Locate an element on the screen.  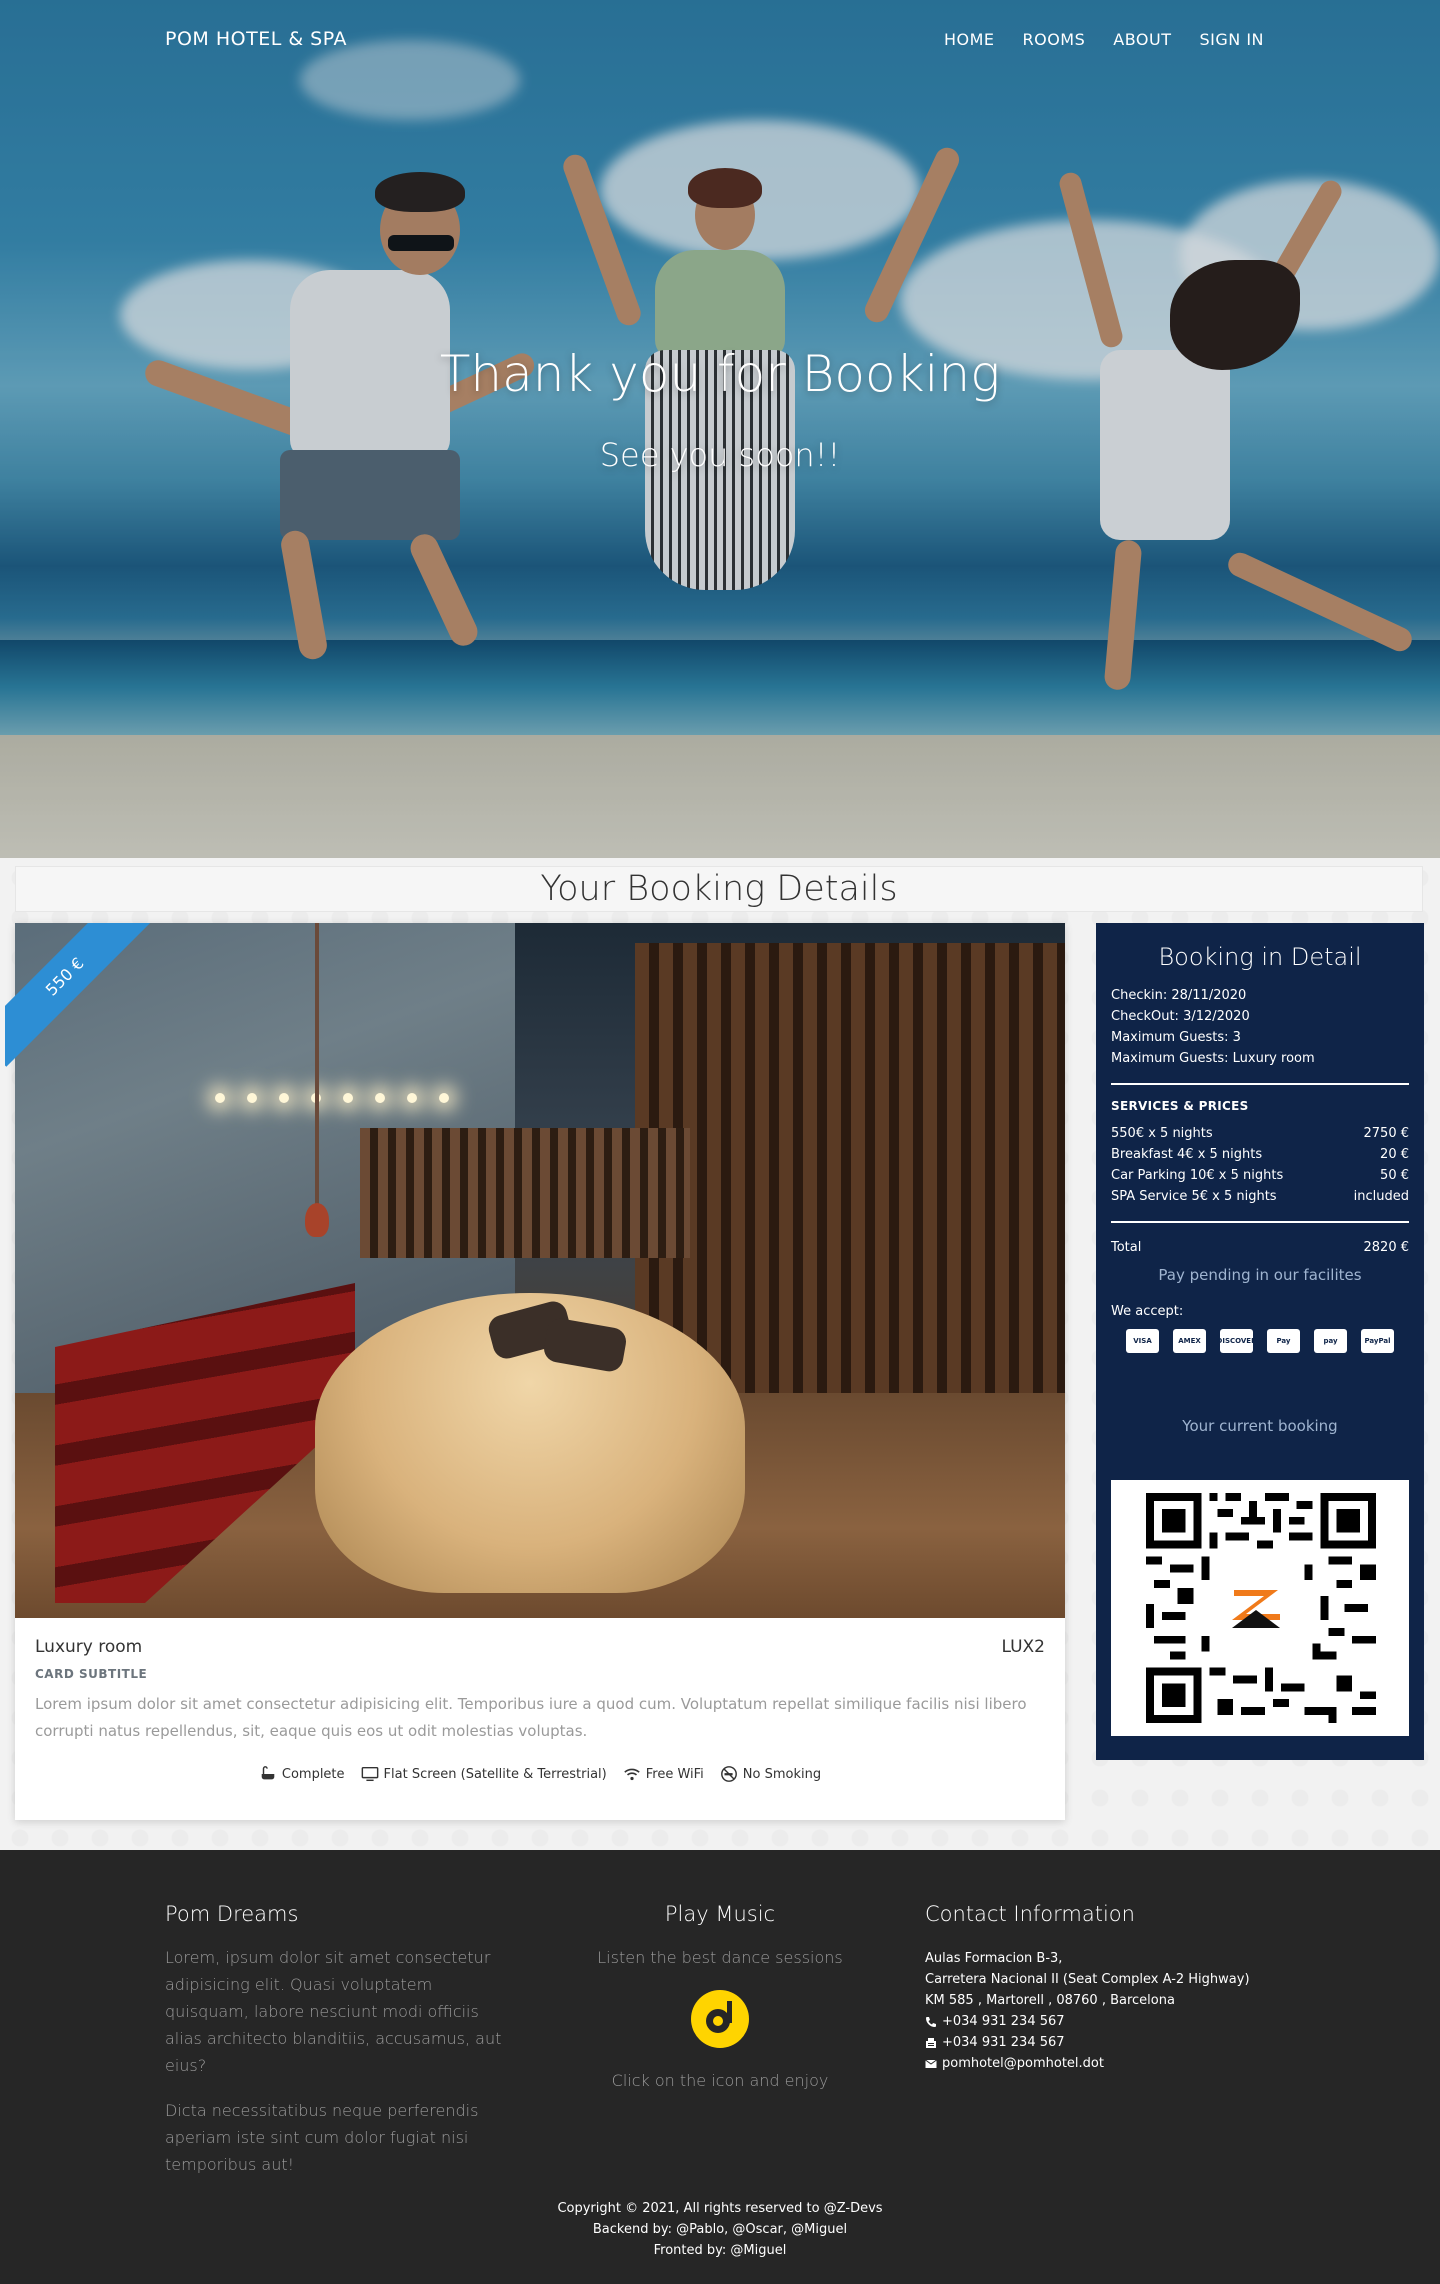
bath-icon is located at coordinates (268, 1773).